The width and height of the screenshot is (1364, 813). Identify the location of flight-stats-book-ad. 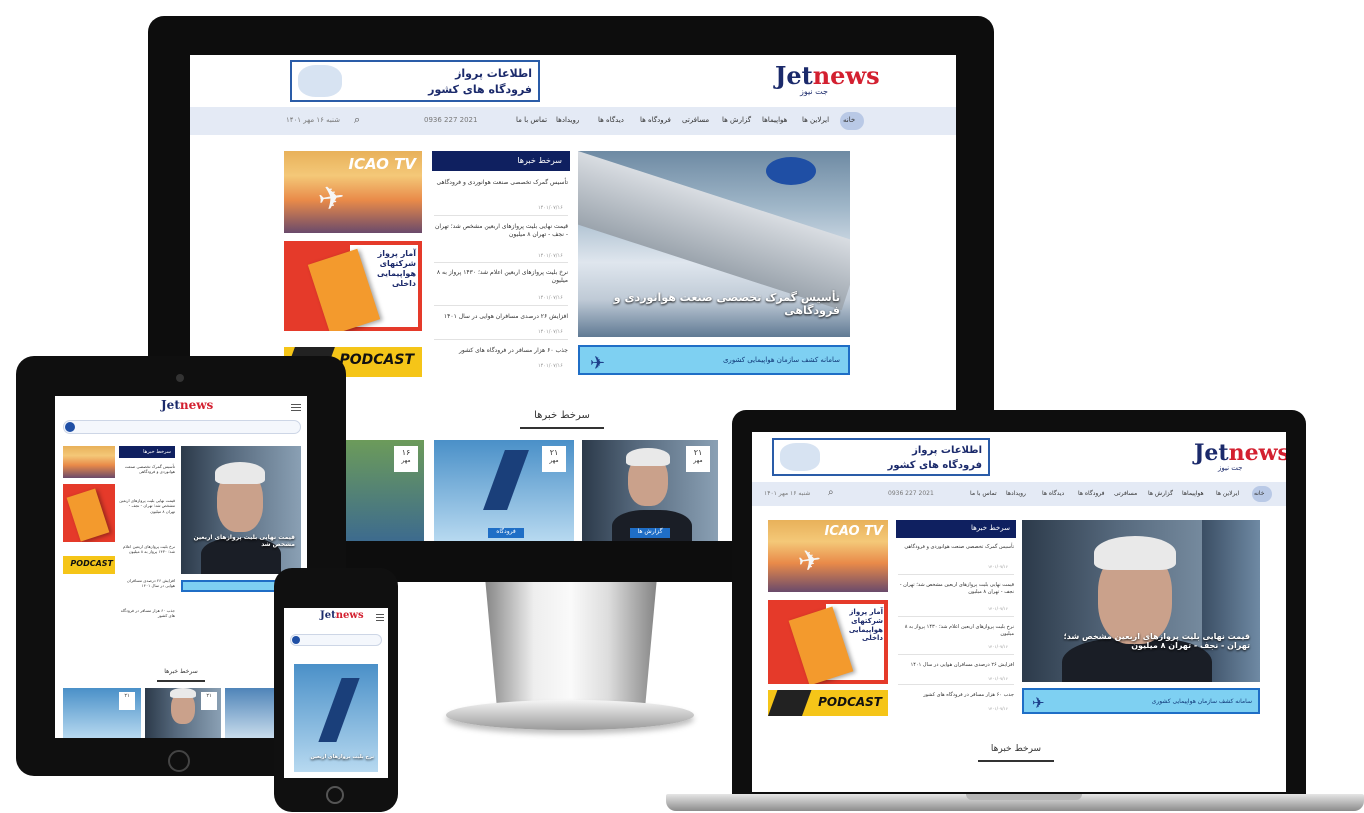
(89, 513).